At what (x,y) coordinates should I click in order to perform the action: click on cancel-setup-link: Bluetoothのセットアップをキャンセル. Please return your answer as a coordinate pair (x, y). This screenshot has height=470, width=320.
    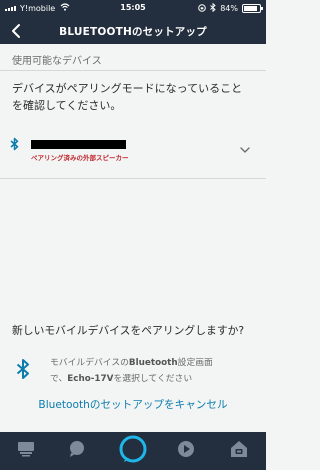
    Looking at the image, I should click on (133, 404).